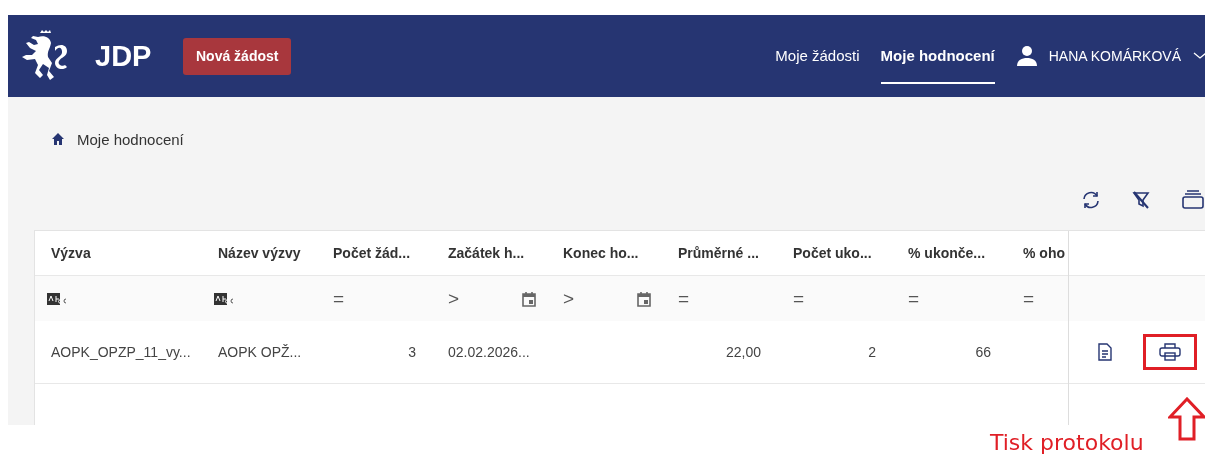  I want to click on up-arrow-icon, so click(1186, 419).